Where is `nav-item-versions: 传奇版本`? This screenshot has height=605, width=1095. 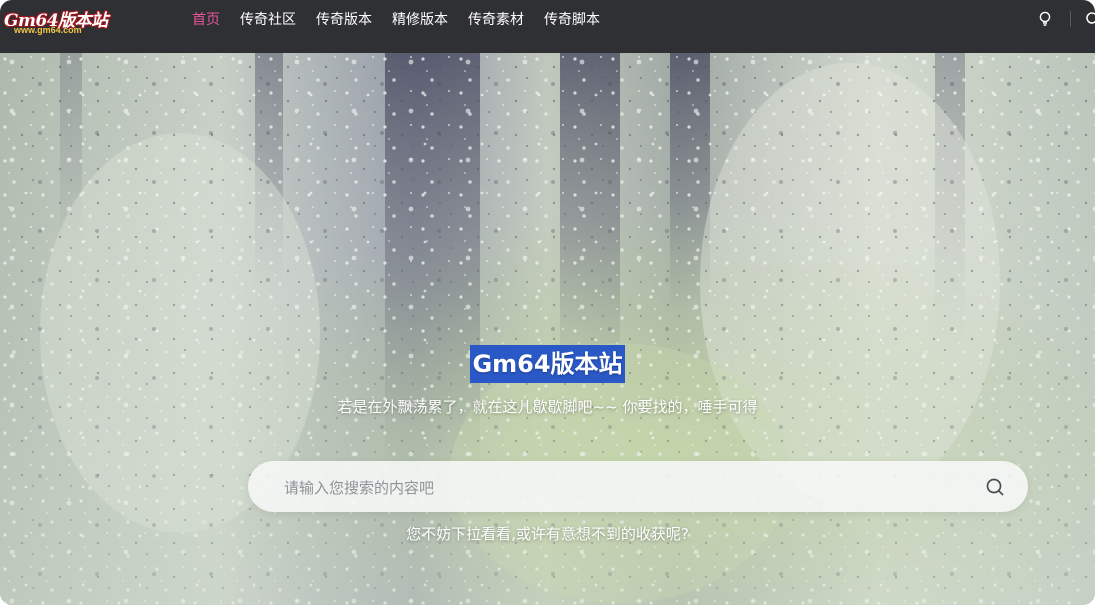
nav-item-versions: 传奇版本 is located at coordinates (344, 19).